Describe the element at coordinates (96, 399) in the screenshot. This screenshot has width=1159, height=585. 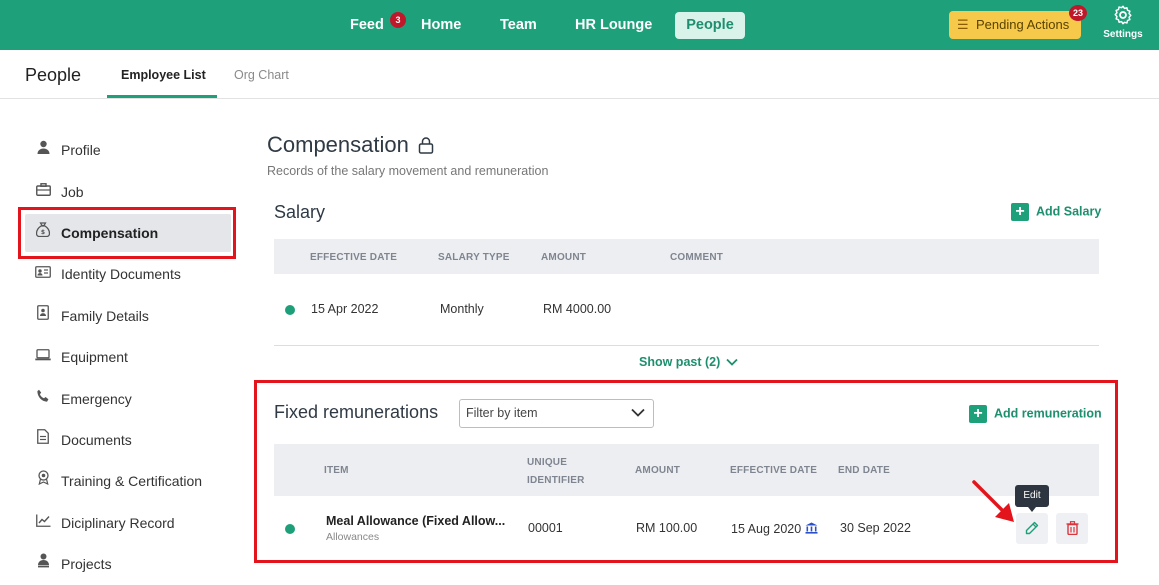
I see `sidebar-item-label: Emergency` at that location.